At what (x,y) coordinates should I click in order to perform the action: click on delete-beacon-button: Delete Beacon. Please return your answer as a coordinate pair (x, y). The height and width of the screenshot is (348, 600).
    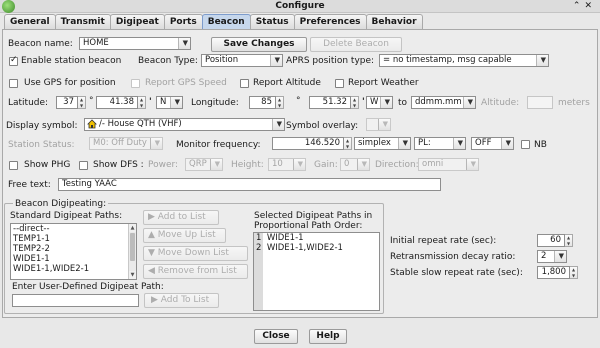
    Looking at the image, I should click on (356, 44).